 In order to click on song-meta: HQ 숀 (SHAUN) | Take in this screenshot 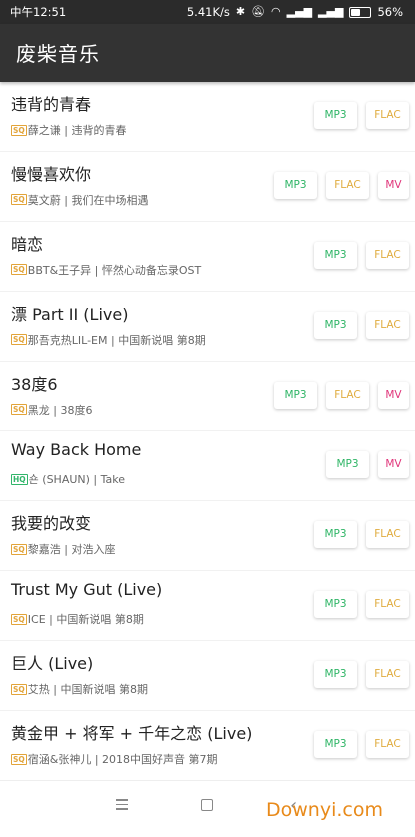, I will do `click(68, 479)`.